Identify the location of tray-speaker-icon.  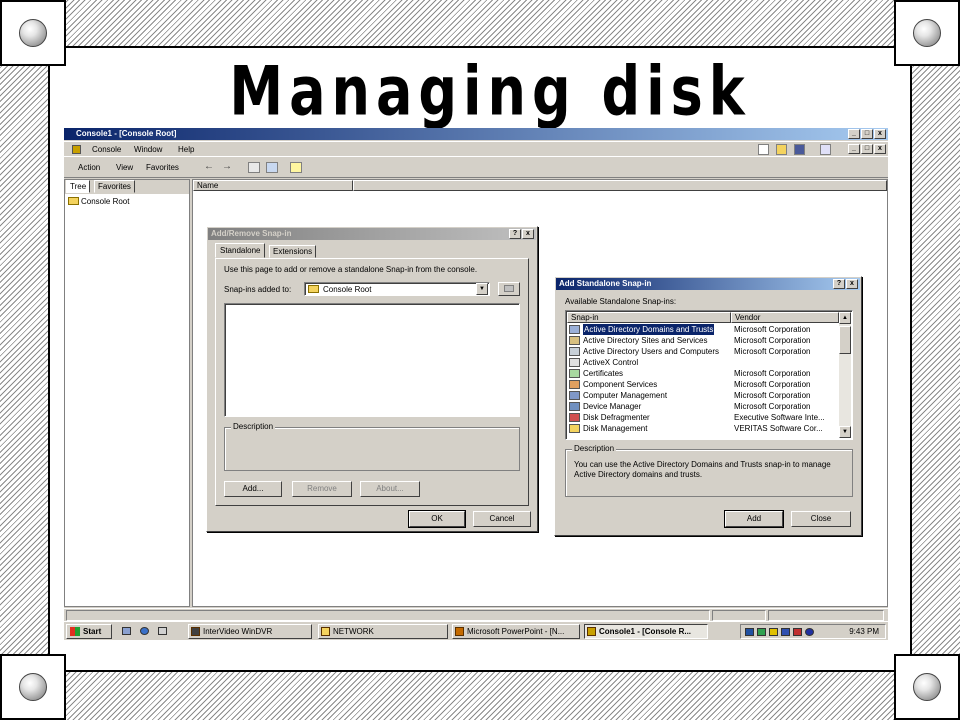
(773, 632).